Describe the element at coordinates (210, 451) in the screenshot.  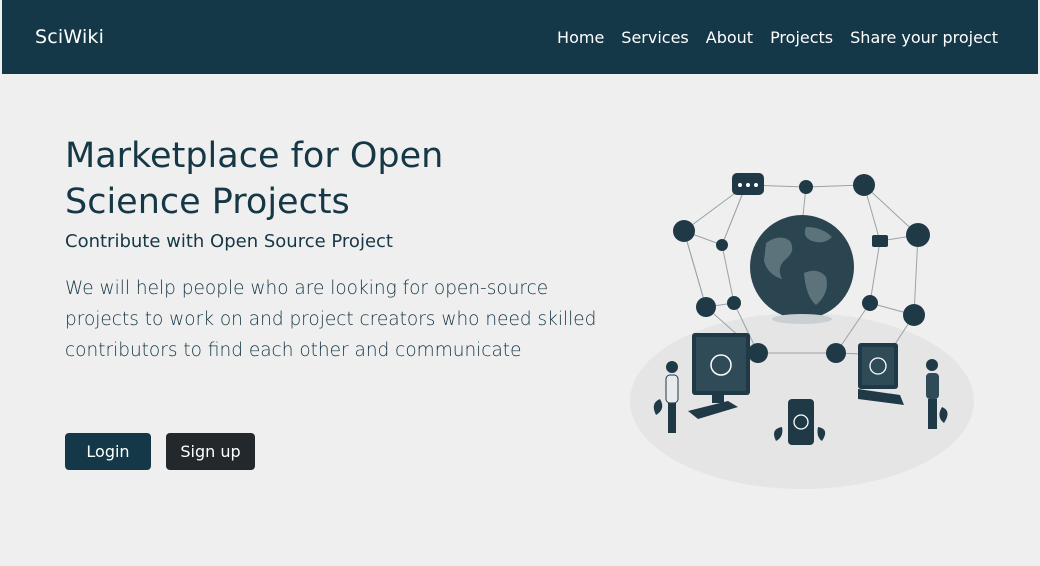
I see `signup-button: Sign up` at that location.